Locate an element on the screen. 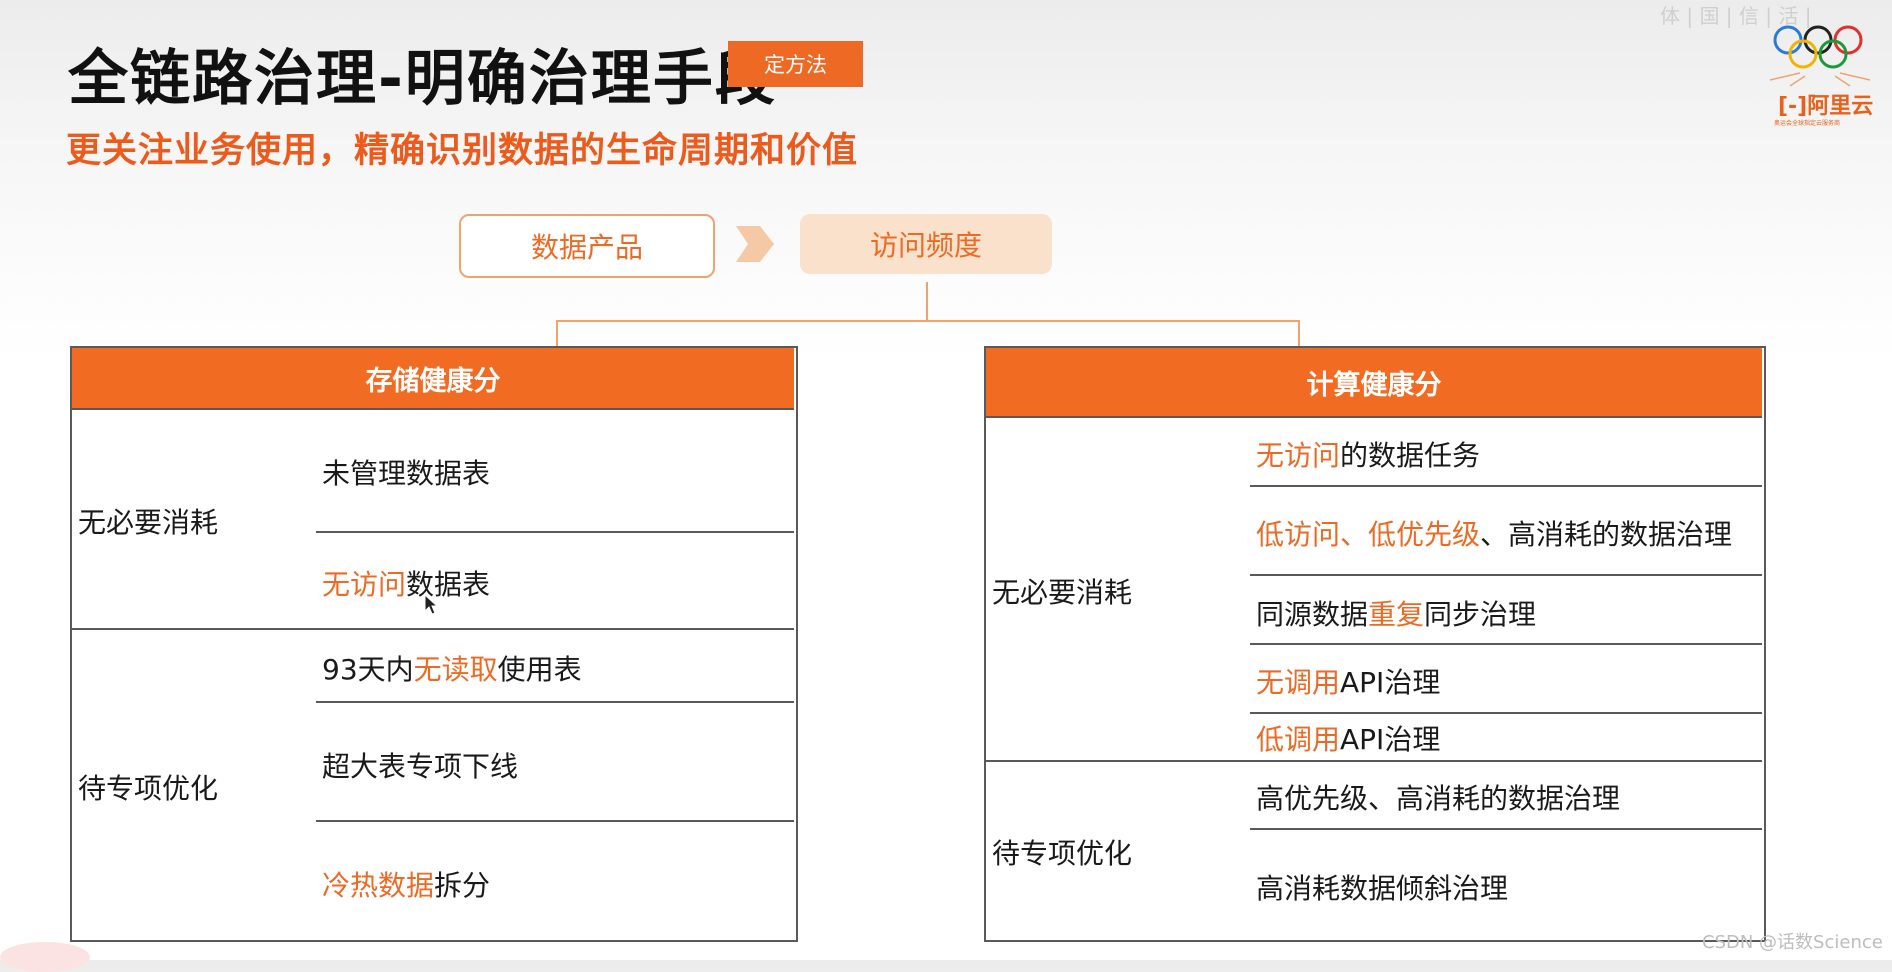  csdn-watermark: CSDN @话数Science is located at coordinates (1792, 942).